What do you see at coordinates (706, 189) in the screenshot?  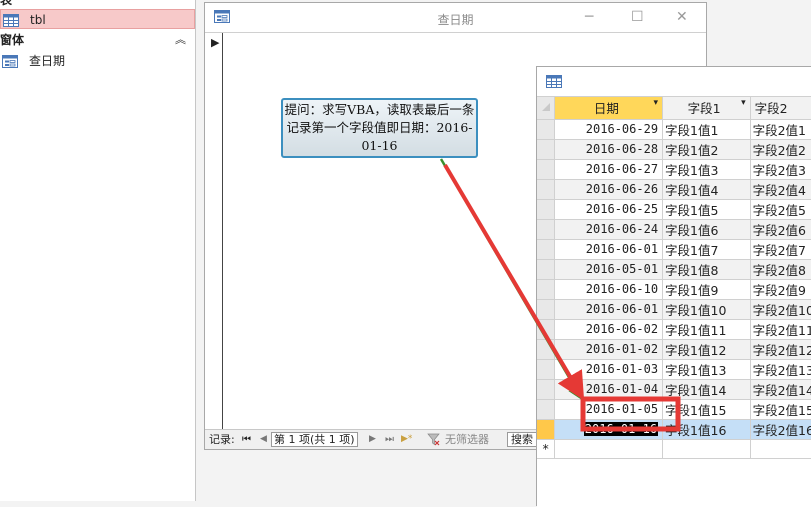 I see `field1-cell: 字段1值4` at bounding box center [706, 189].